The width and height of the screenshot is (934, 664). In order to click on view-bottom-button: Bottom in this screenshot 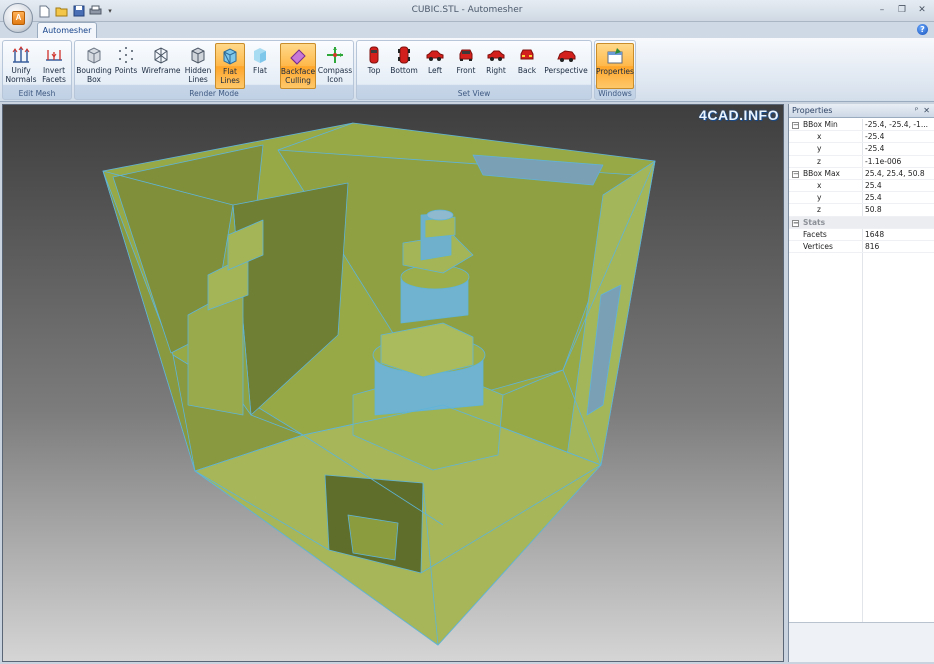, I will do `click(404, 66)`.